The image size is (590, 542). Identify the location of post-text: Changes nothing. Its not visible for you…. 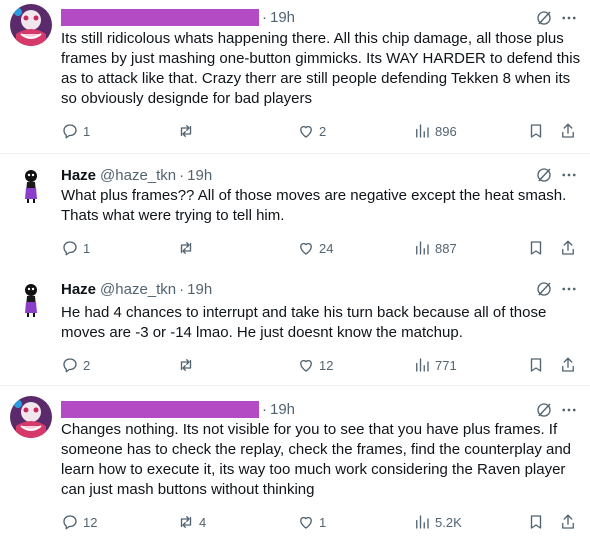
(316, 459).